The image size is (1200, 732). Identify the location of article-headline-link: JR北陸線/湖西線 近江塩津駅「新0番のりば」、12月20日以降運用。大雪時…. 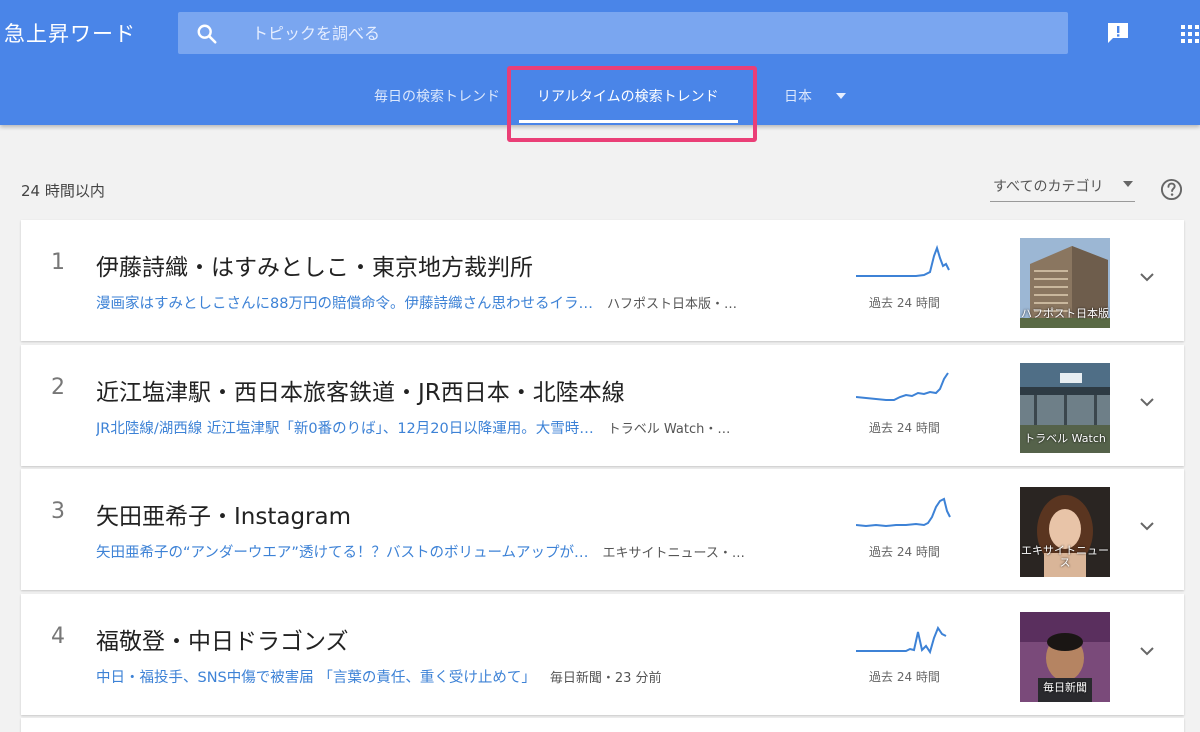
(345, 429).